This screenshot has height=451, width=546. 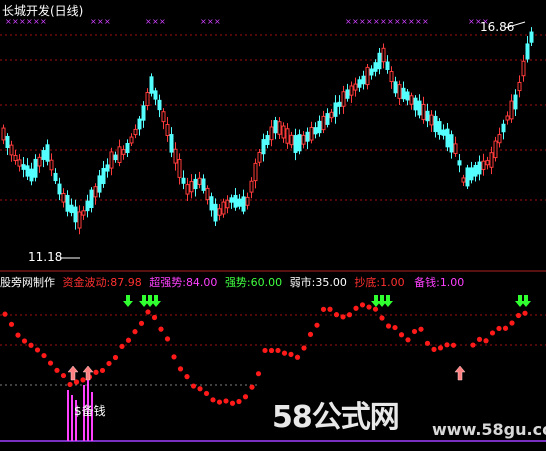 What do you see at coordinates (253, 282) in the screenshot?
I see `indicator-strong: 强势:60.00` at bounding box center [253, 282].